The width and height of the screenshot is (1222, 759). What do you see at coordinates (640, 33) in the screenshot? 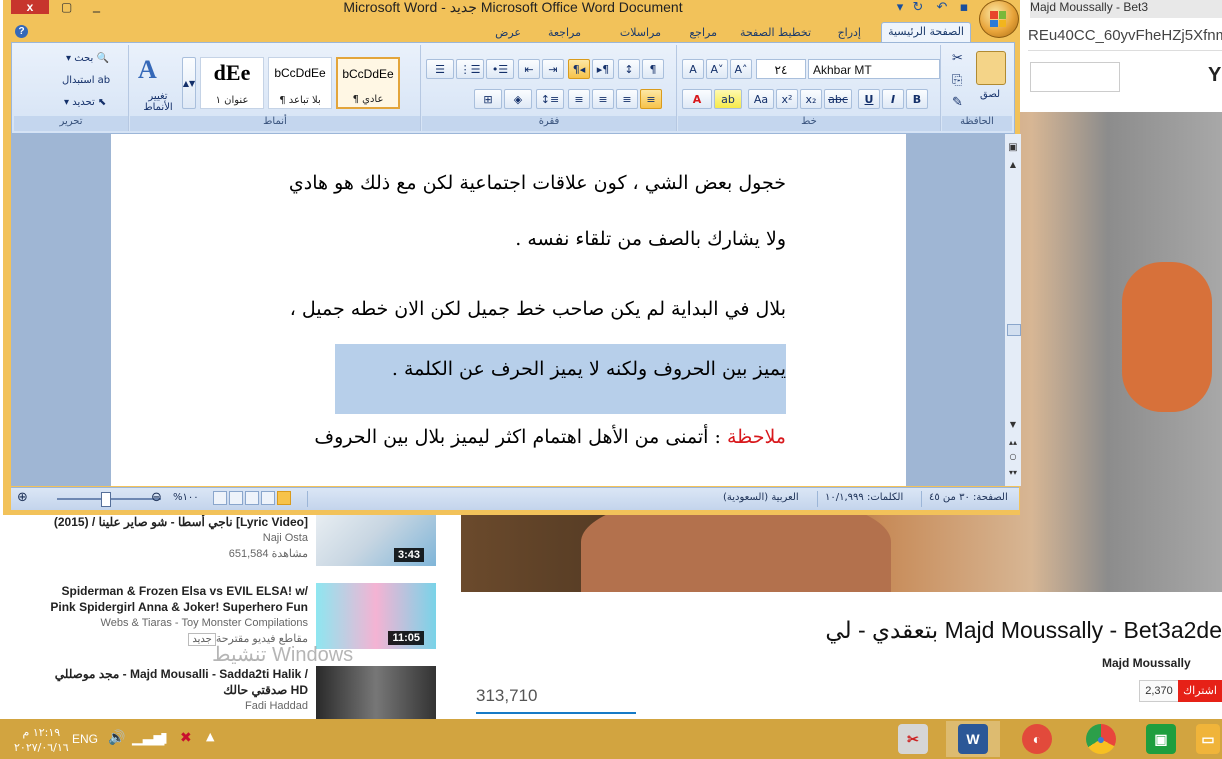
I see `tab-mailings: مراسلات` at bounding box center [640, 33].